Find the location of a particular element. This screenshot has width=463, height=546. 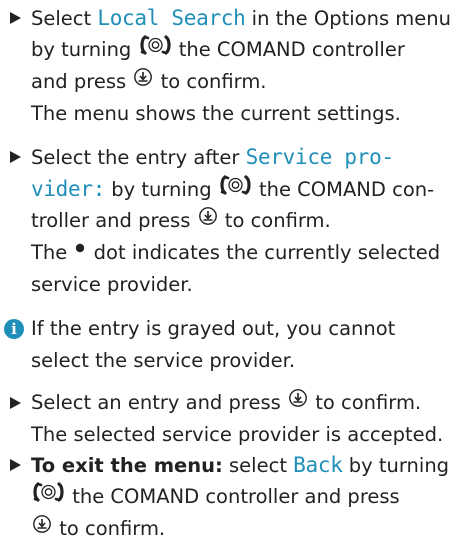

display-text-local-search: Local Search is located at coordinates (171, 18).